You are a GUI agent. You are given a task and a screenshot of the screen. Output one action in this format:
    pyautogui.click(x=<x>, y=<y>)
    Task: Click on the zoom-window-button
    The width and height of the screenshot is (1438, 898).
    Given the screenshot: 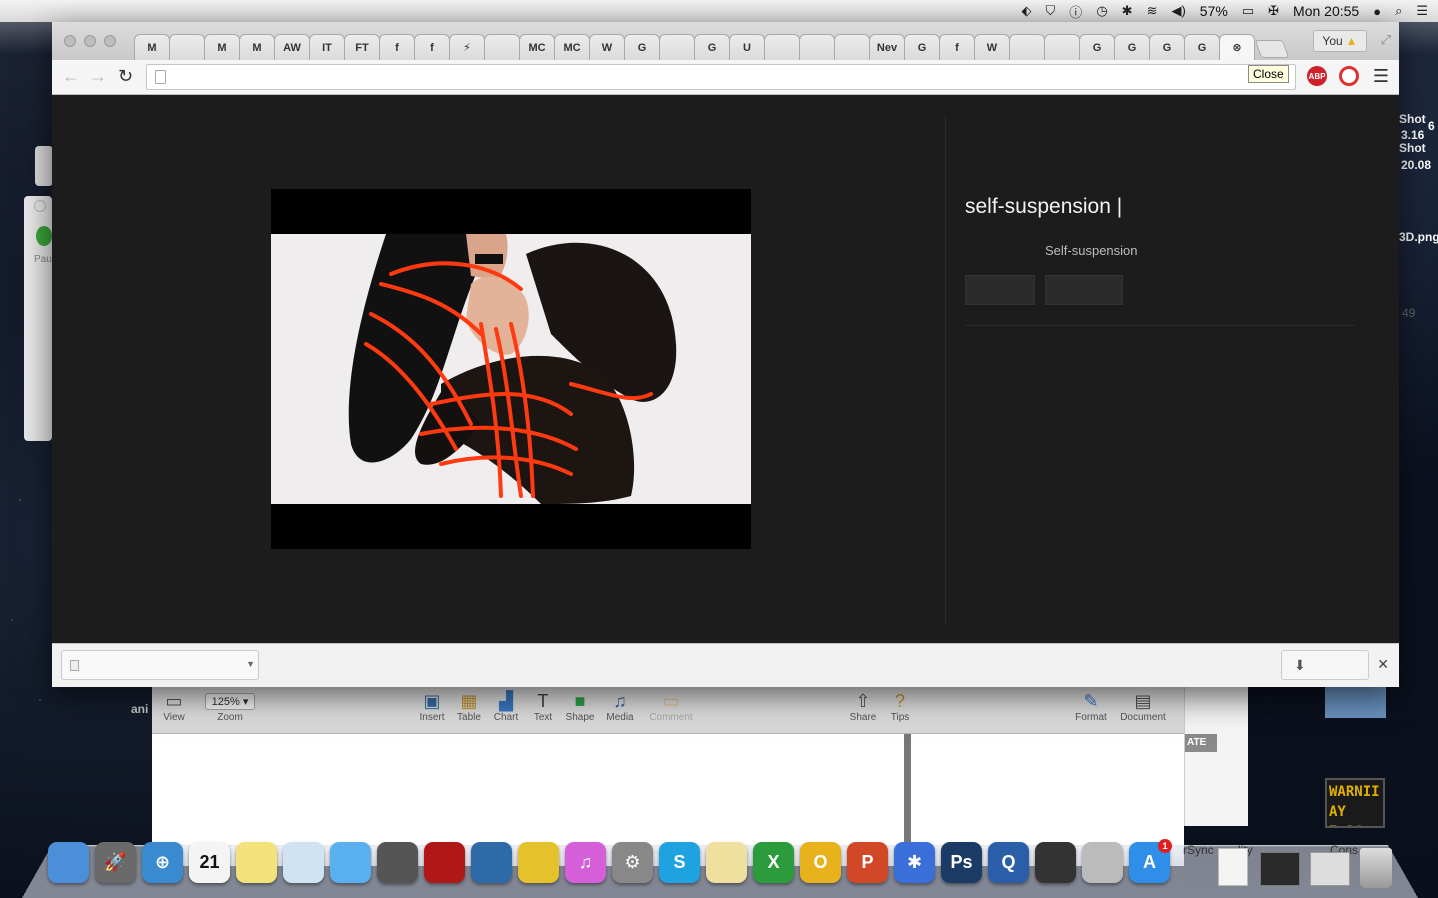 What is the action you would take?
    pyautogui.click(x=110, y=41)
    